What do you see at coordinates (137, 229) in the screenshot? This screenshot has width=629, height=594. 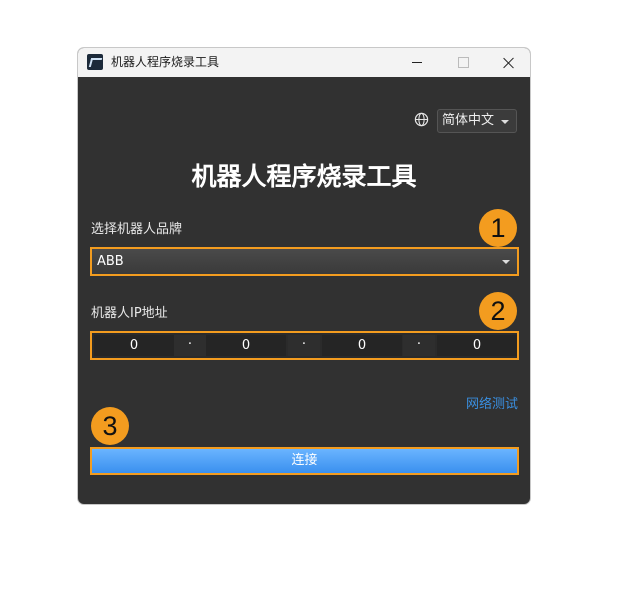 I see `brand-label: 选择机器人品牌` at bounding box center [137, 229].